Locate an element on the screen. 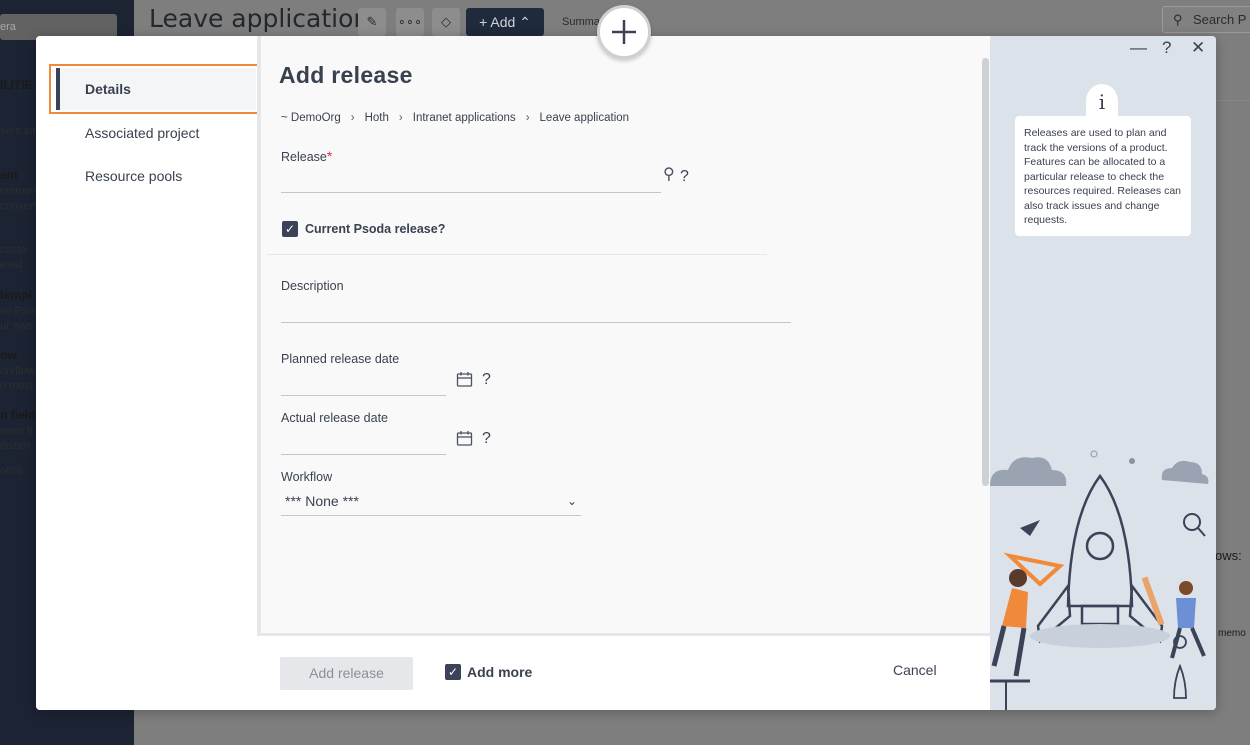 Image resolution: width=1250 pixels, height=745 pixels. workflow-select: *** None *** ⌄ is located at coordinates (431, 502).